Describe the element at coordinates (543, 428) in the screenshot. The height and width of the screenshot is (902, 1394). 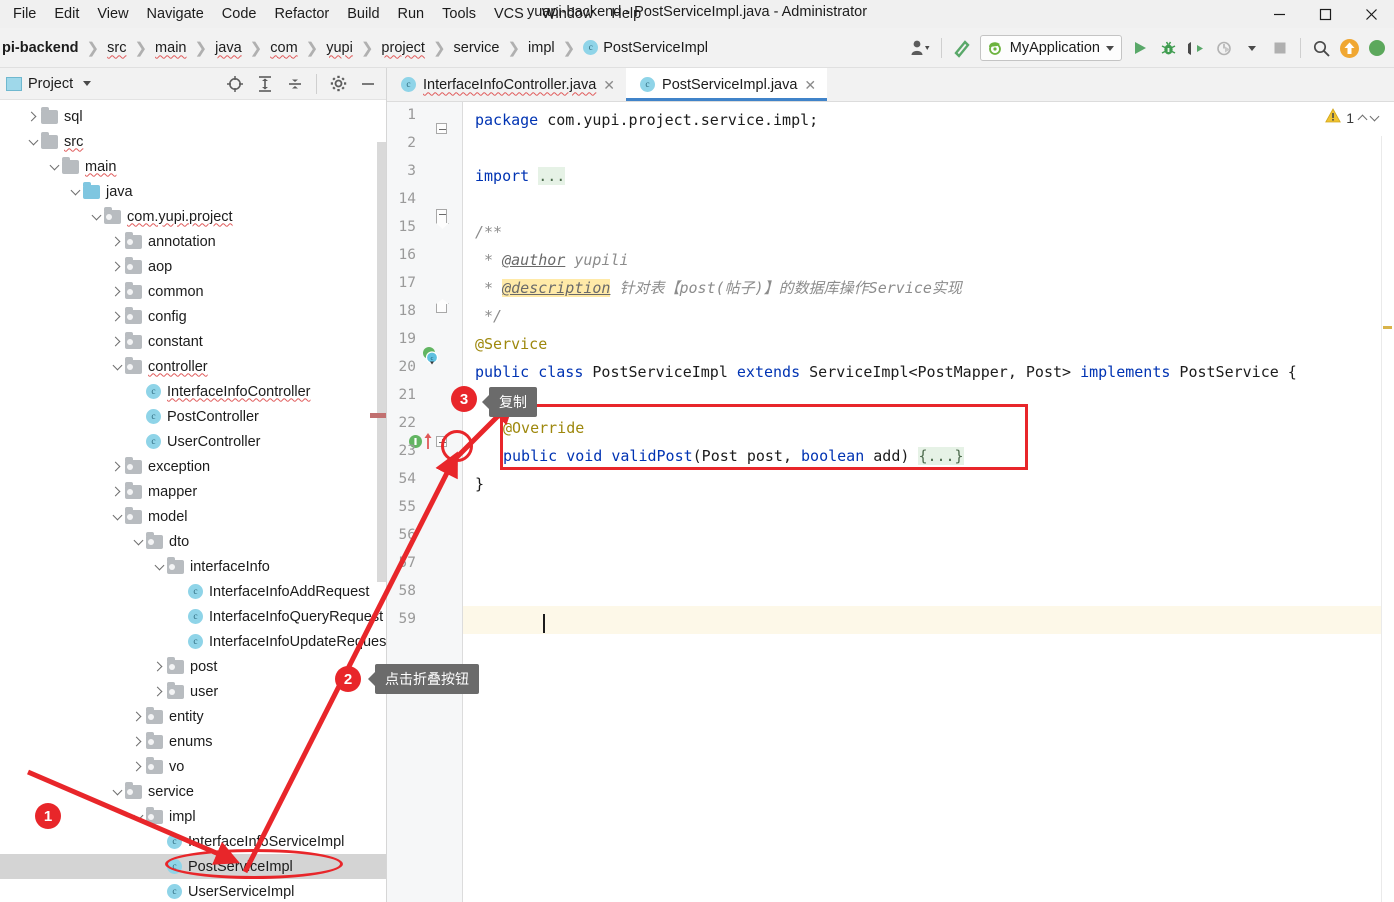
I see `code-line-22: @Override` at that location.